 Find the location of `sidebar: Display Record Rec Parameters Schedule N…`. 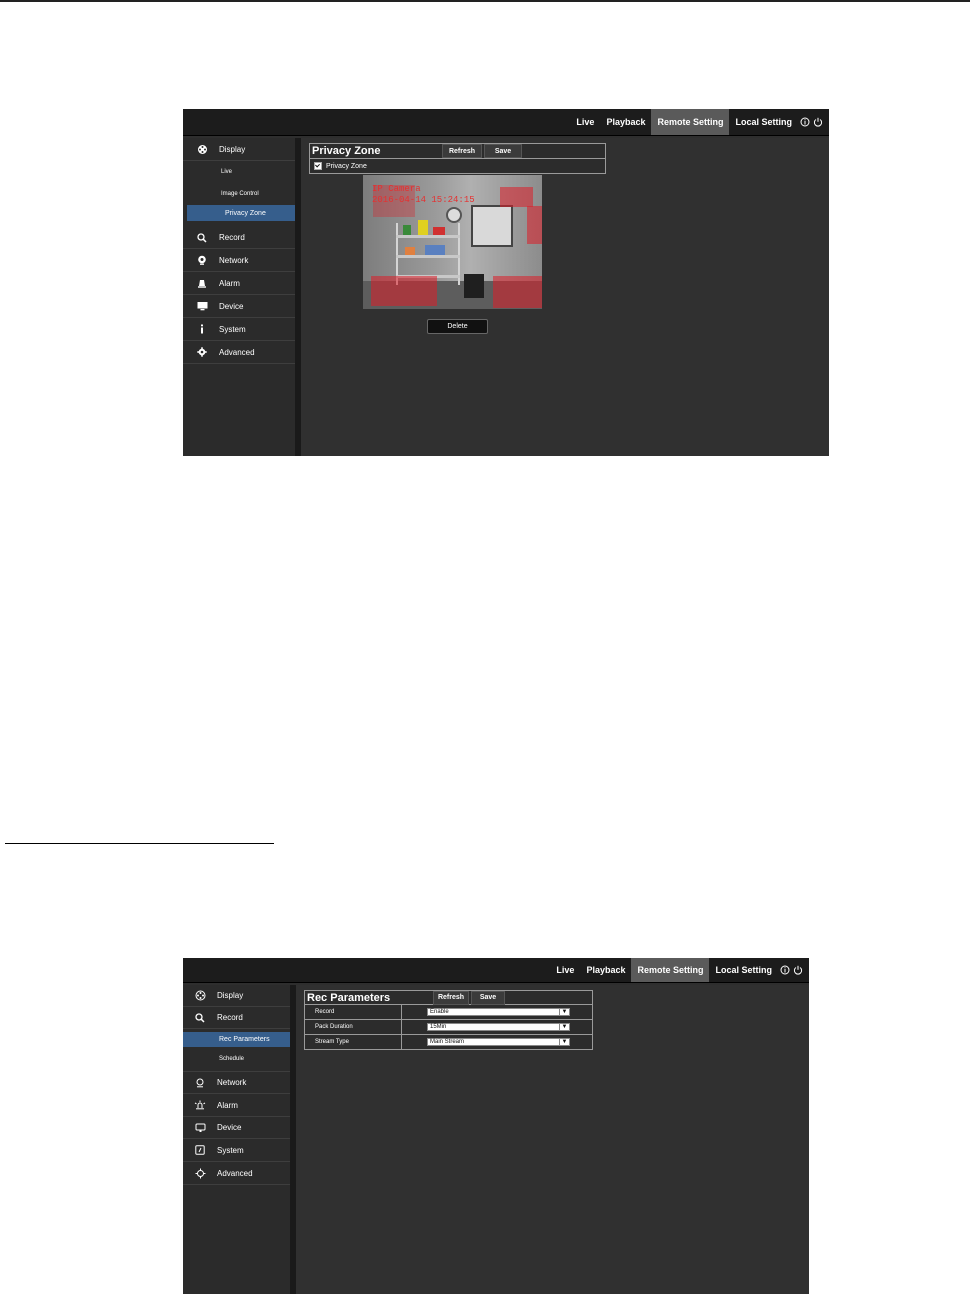

sidebar: Display Record Rec Parameters Schedule N… is located at coordinates (236, 1139).